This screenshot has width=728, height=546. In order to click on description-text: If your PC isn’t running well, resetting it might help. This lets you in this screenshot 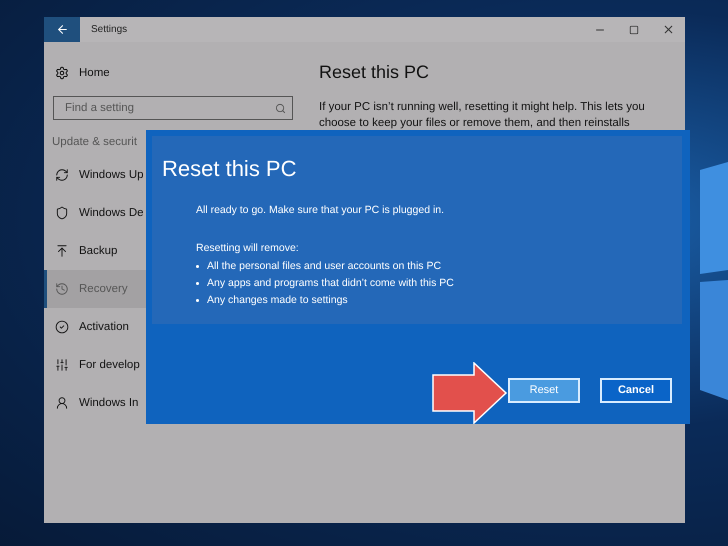, I will do `click(482, 107)`.